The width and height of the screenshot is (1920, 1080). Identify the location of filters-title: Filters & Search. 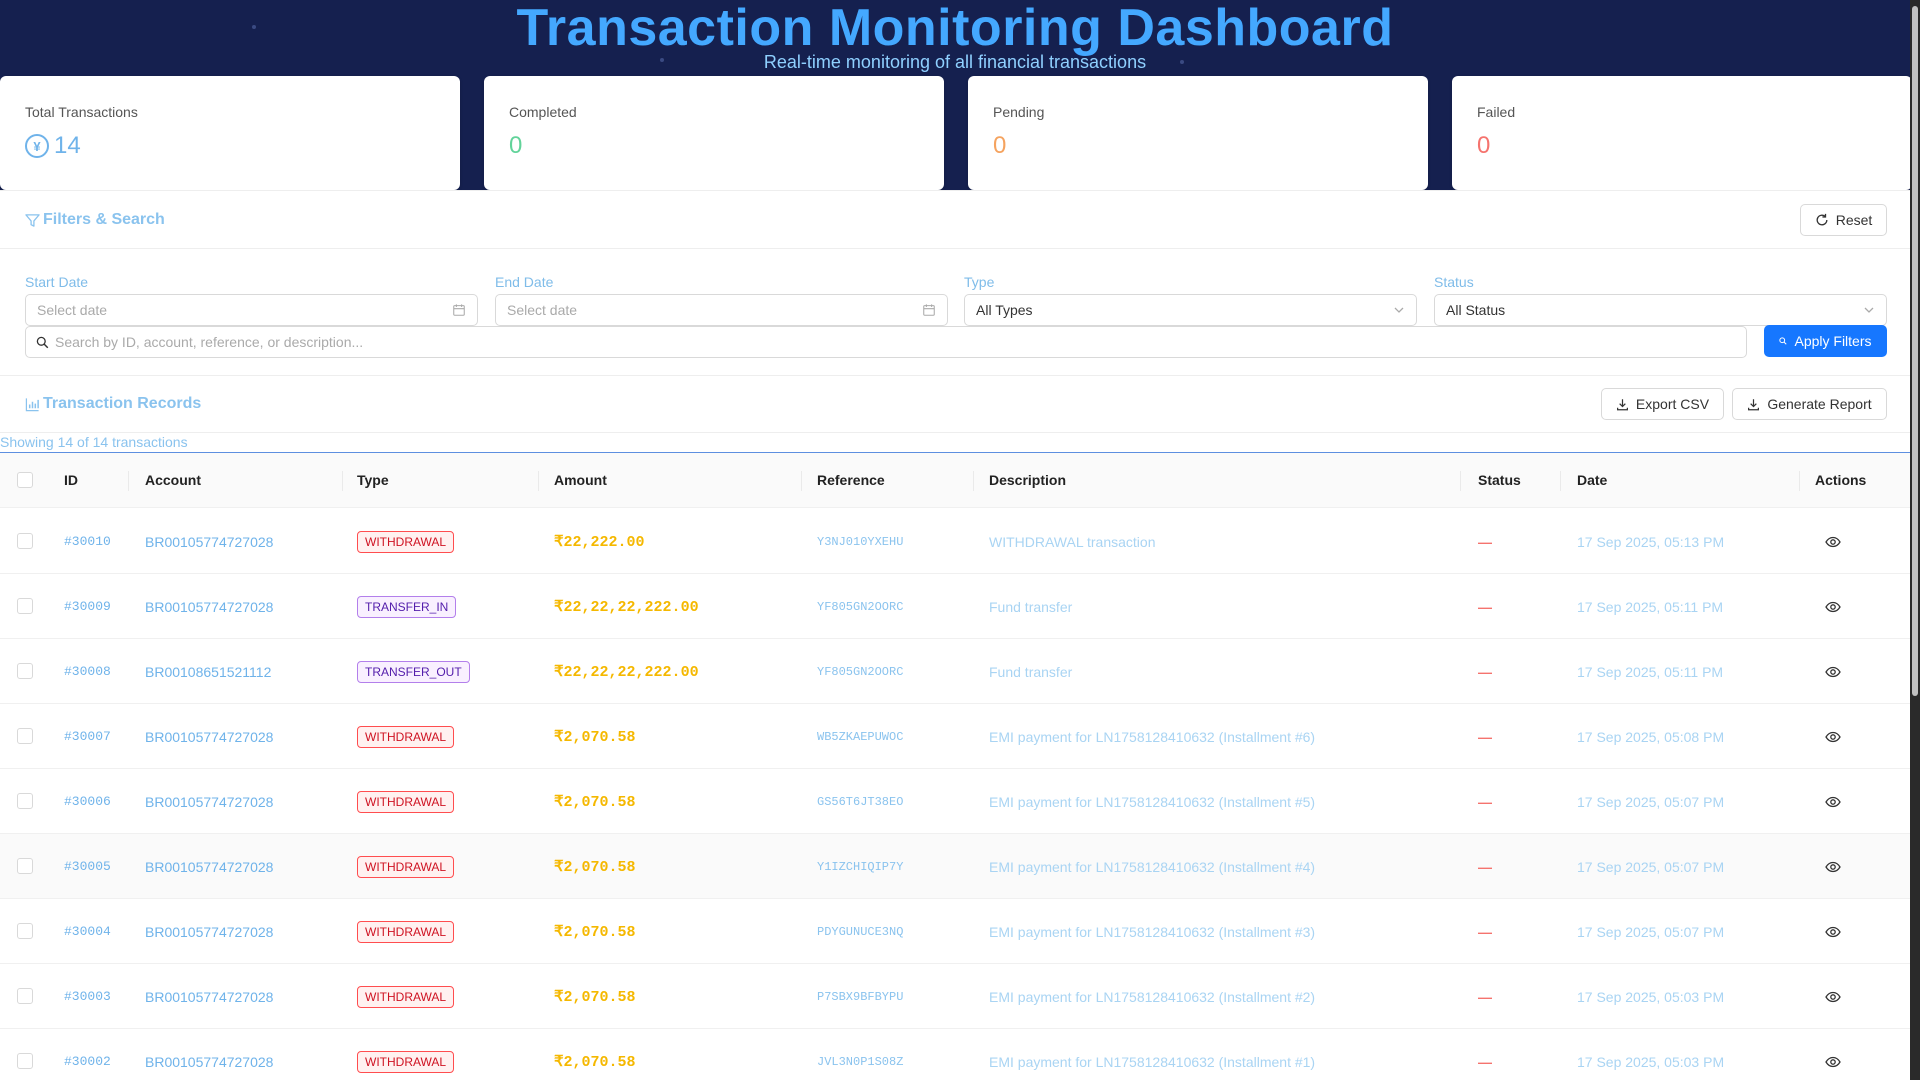
(95, 220).